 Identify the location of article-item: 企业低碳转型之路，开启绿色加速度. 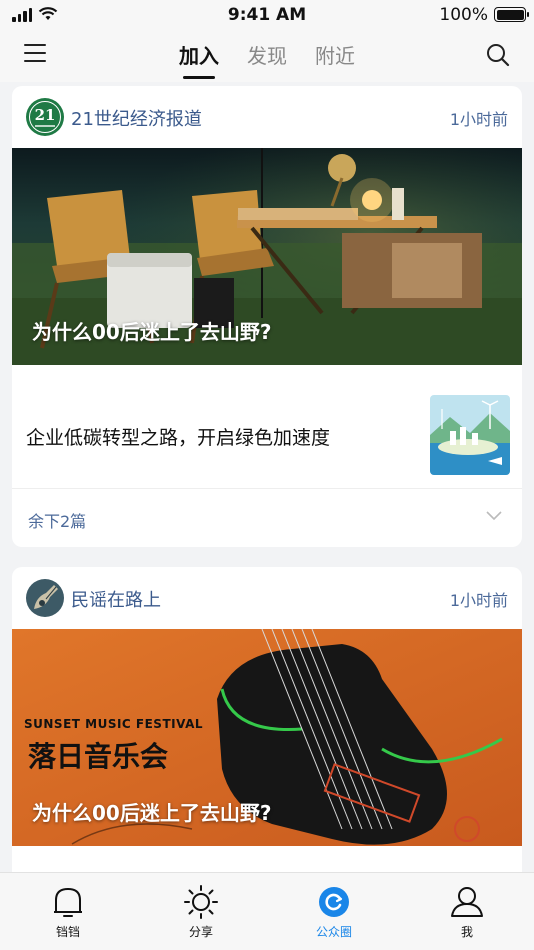
(267, 427).